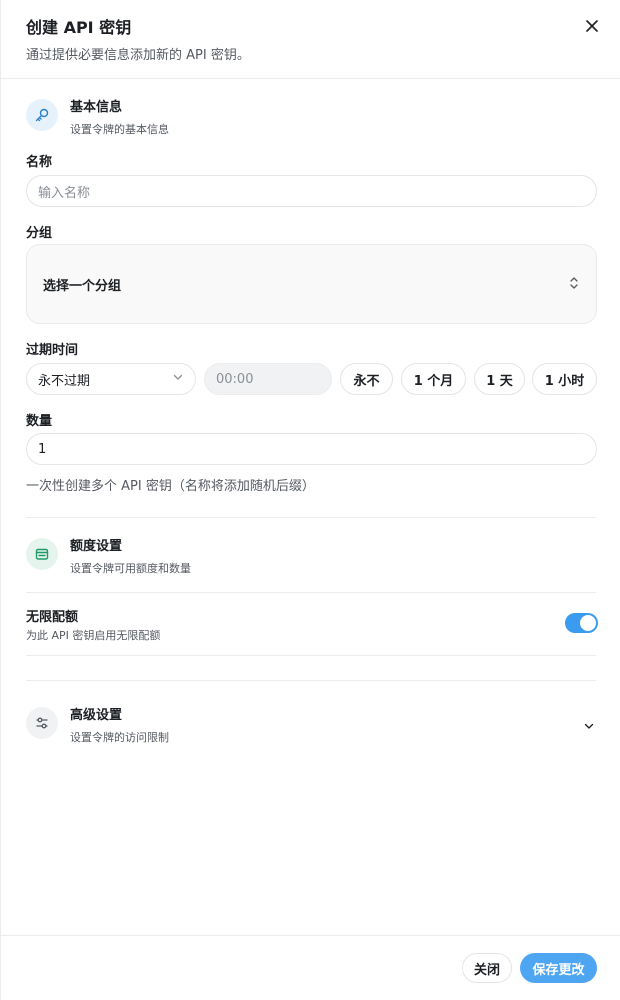 The image size is (620, 1000). What do you see at coordinates (39, 233) in the screenshot?
I see `group-label: 分组` at bounding box center [39, 233].